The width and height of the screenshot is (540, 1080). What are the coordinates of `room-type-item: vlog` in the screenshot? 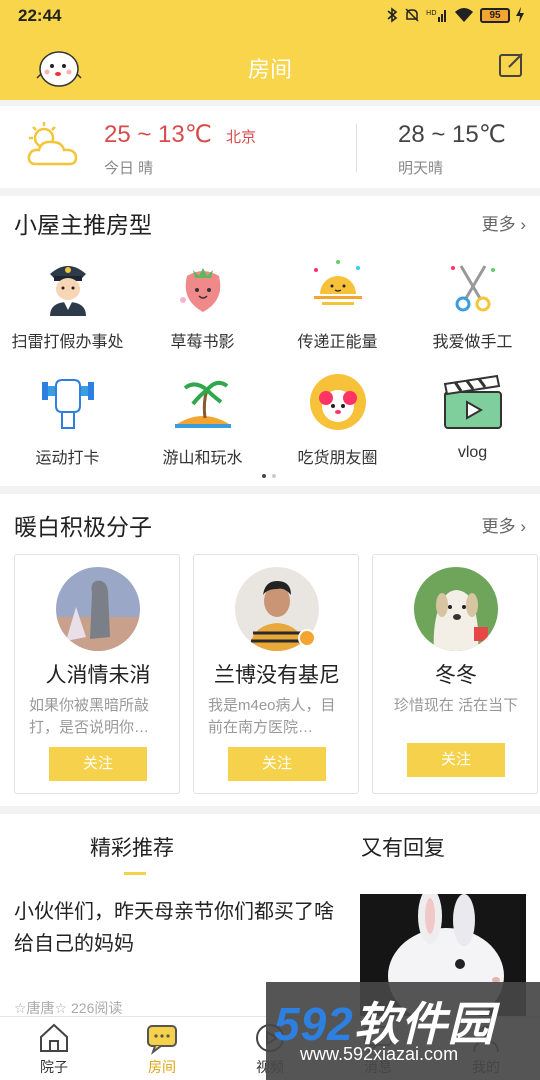 It's located at (472, 417).